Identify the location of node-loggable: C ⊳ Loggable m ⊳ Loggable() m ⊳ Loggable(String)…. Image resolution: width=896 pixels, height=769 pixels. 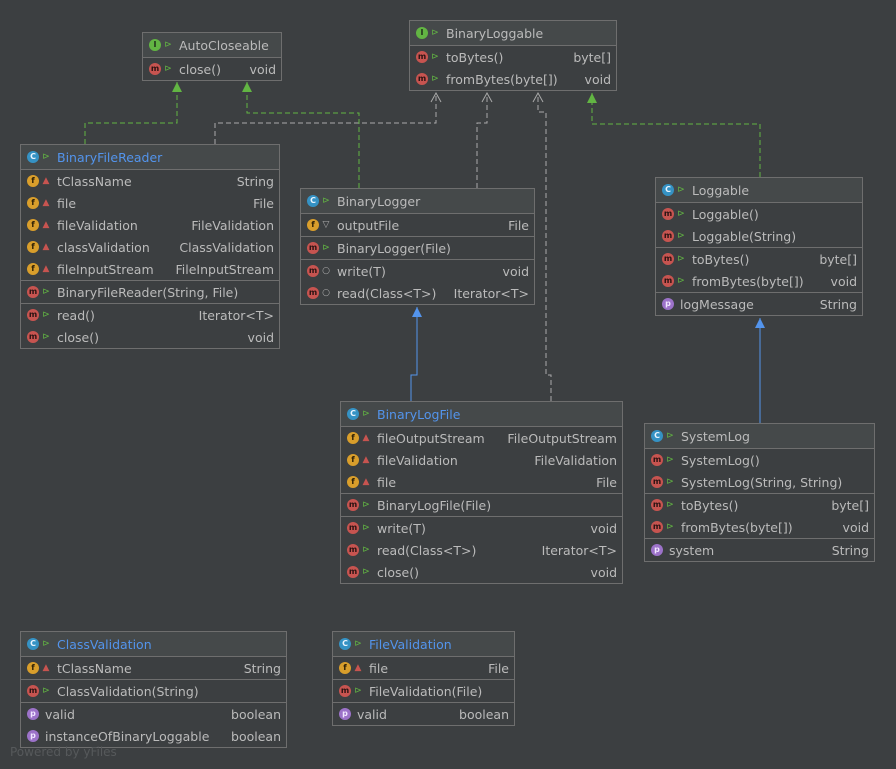
(759, 246).